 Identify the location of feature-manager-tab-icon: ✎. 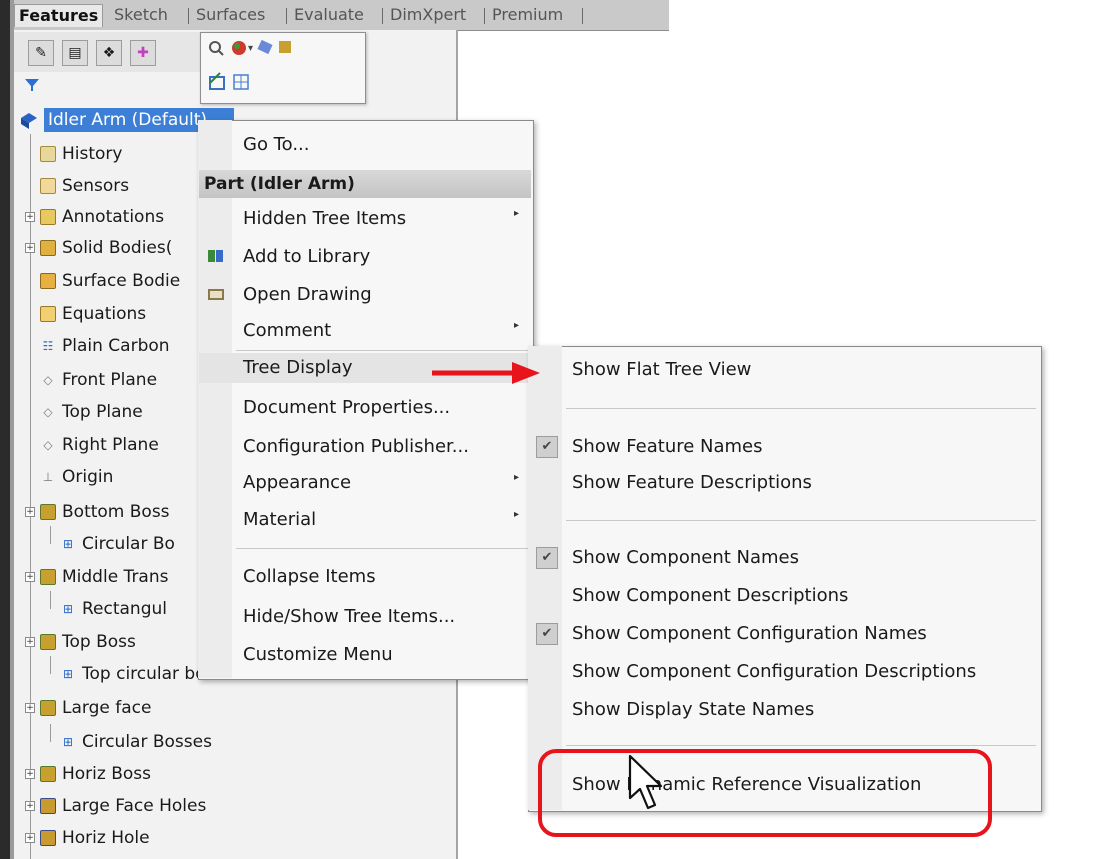
(41, 53).